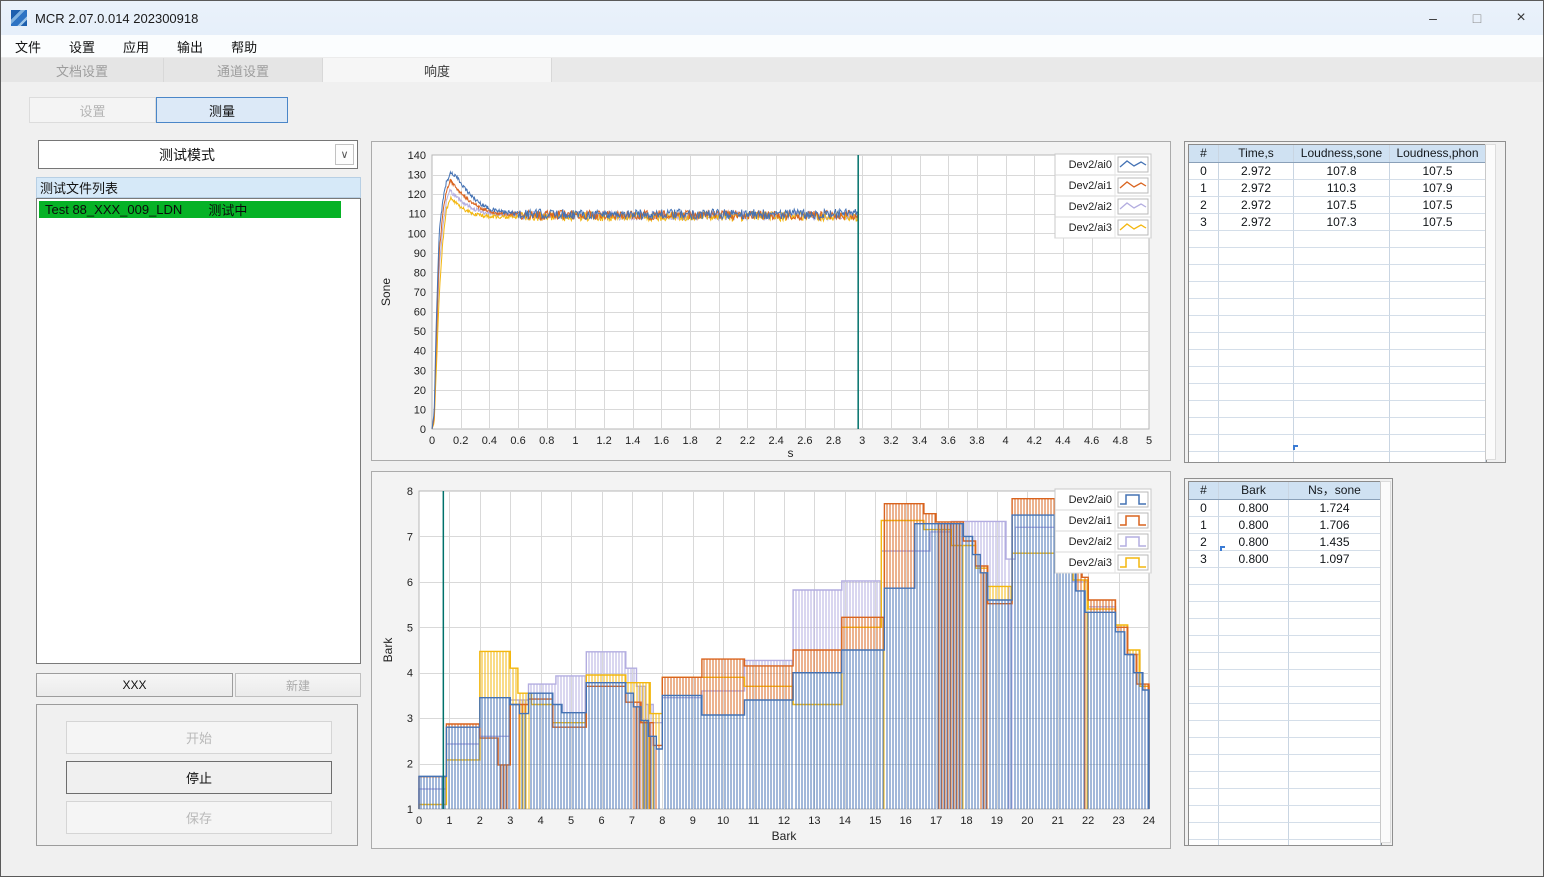  I want to click on settings-toggle-button: 设置, so click(92, 110).